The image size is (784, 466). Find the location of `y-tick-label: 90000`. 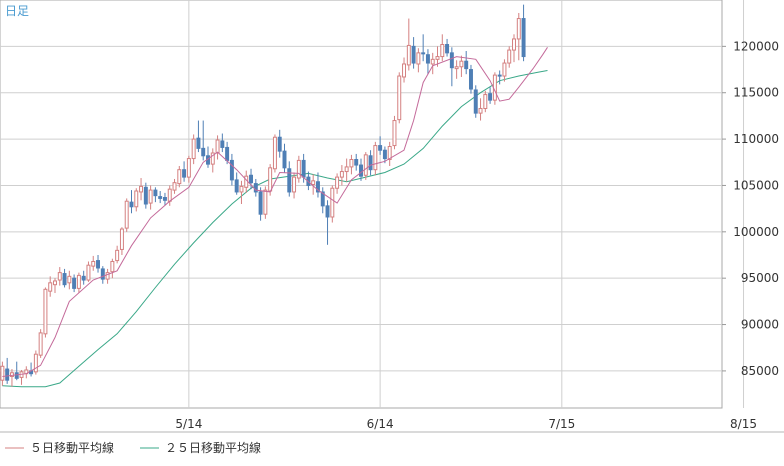

y-tick-label: 90000 is located at coordinates (760, 325).